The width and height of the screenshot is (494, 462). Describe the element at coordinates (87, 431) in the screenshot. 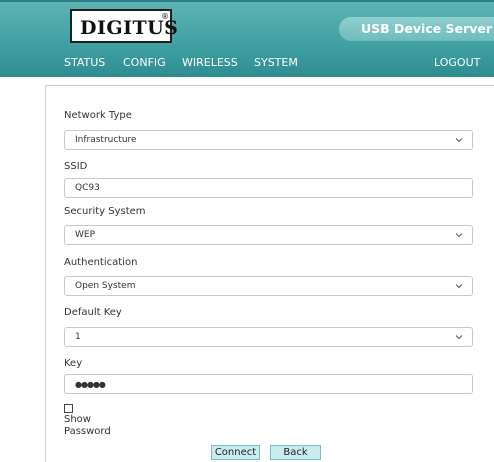

I see `show-password-label-line2: Password` at that location.